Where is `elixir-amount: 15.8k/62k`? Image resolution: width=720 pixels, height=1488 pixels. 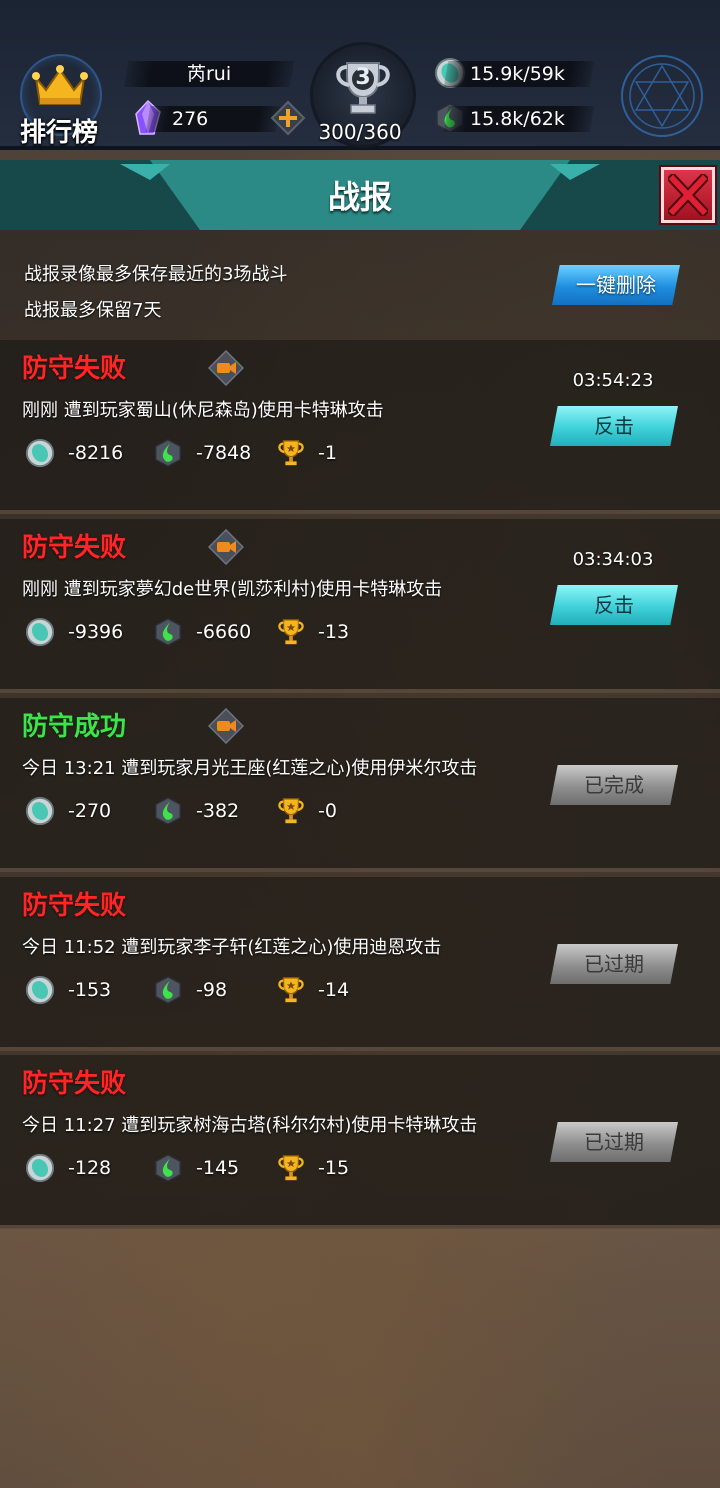 elixir-amount: 15.8k/62k is located at coordinates (519, 119).